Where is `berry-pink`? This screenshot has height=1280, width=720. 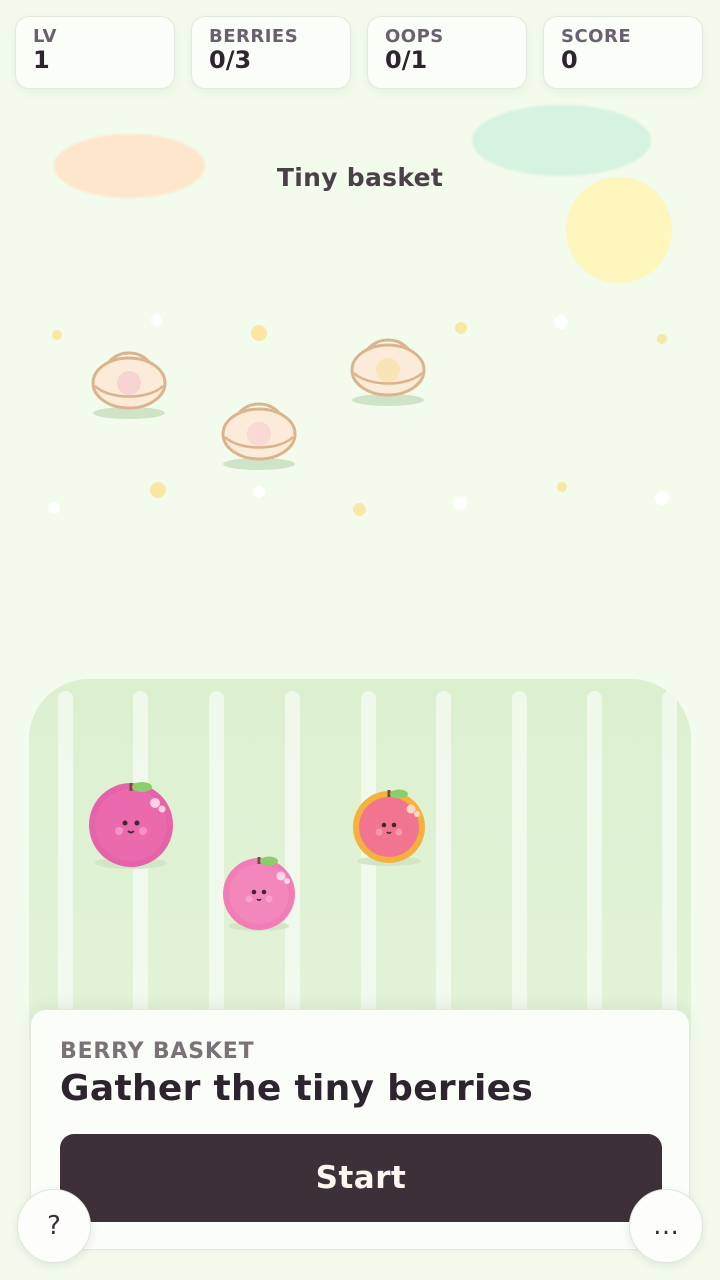 berry-pink is located at coordinates (259, 895).